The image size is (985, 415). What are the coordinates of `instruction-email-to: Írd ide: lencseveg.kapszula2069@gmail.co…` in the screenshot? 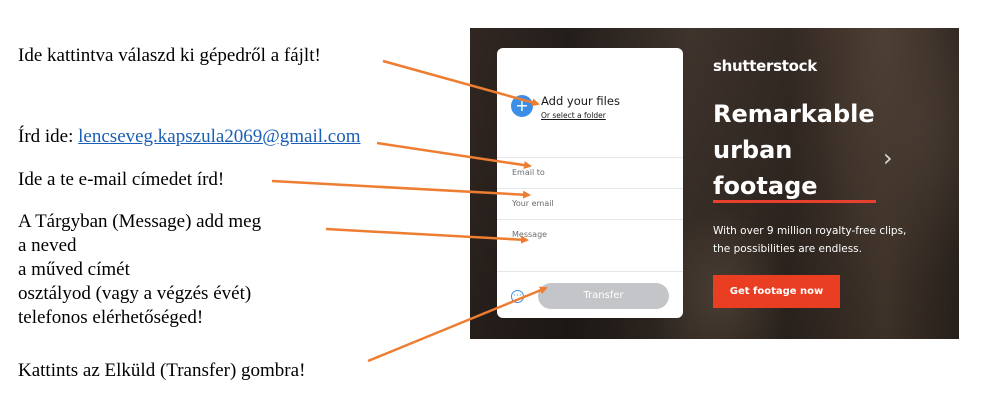 It's located at (189, 137).